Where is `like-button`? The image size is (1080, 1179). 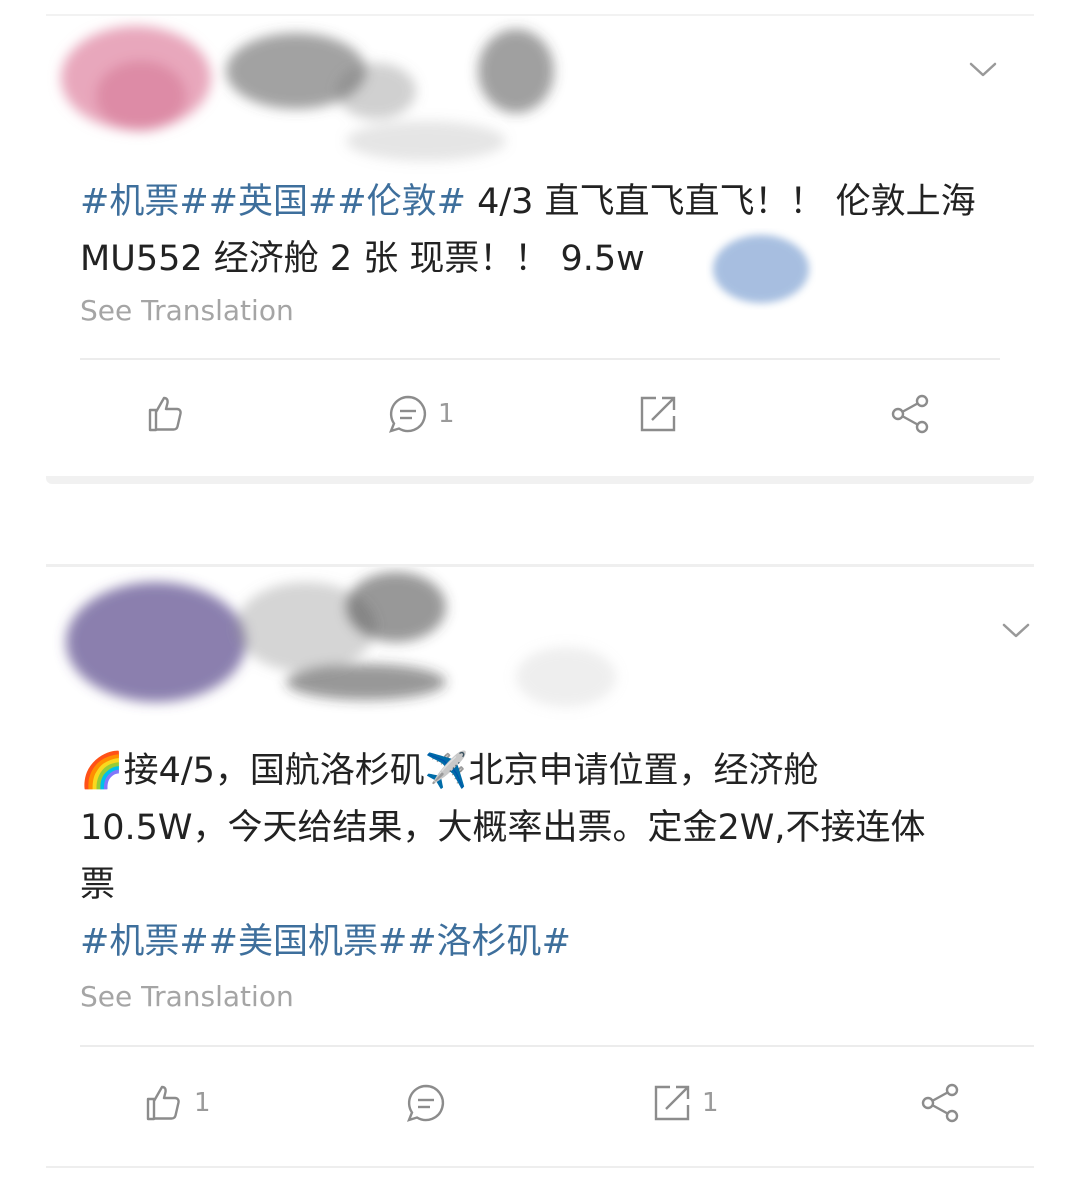
like-button is located at coordinates (170, 414).